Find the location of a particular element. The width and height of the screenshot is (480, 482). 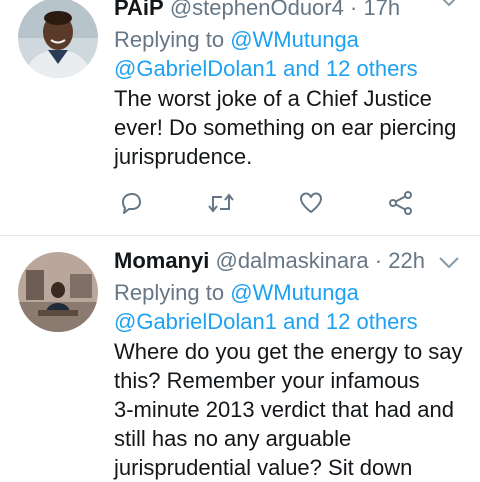

tweet-actions is located at coordinates (268, 205).